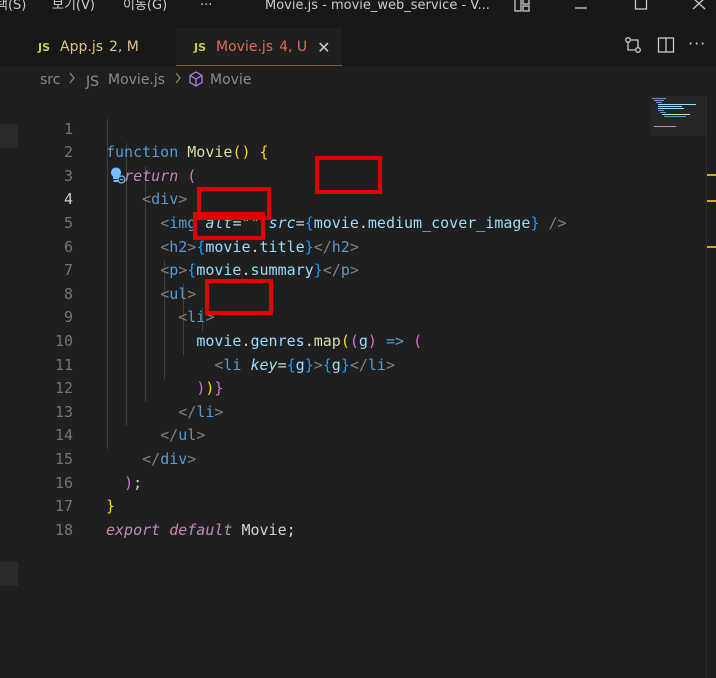 The width and height of the screenshot is (716, 678). I want to click on code-token: default, so click(201, 529).